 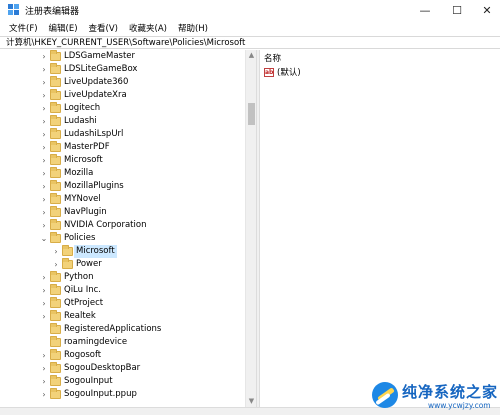 I want to click on tree-node: › MasterPDF, so click(x=122, y=147).